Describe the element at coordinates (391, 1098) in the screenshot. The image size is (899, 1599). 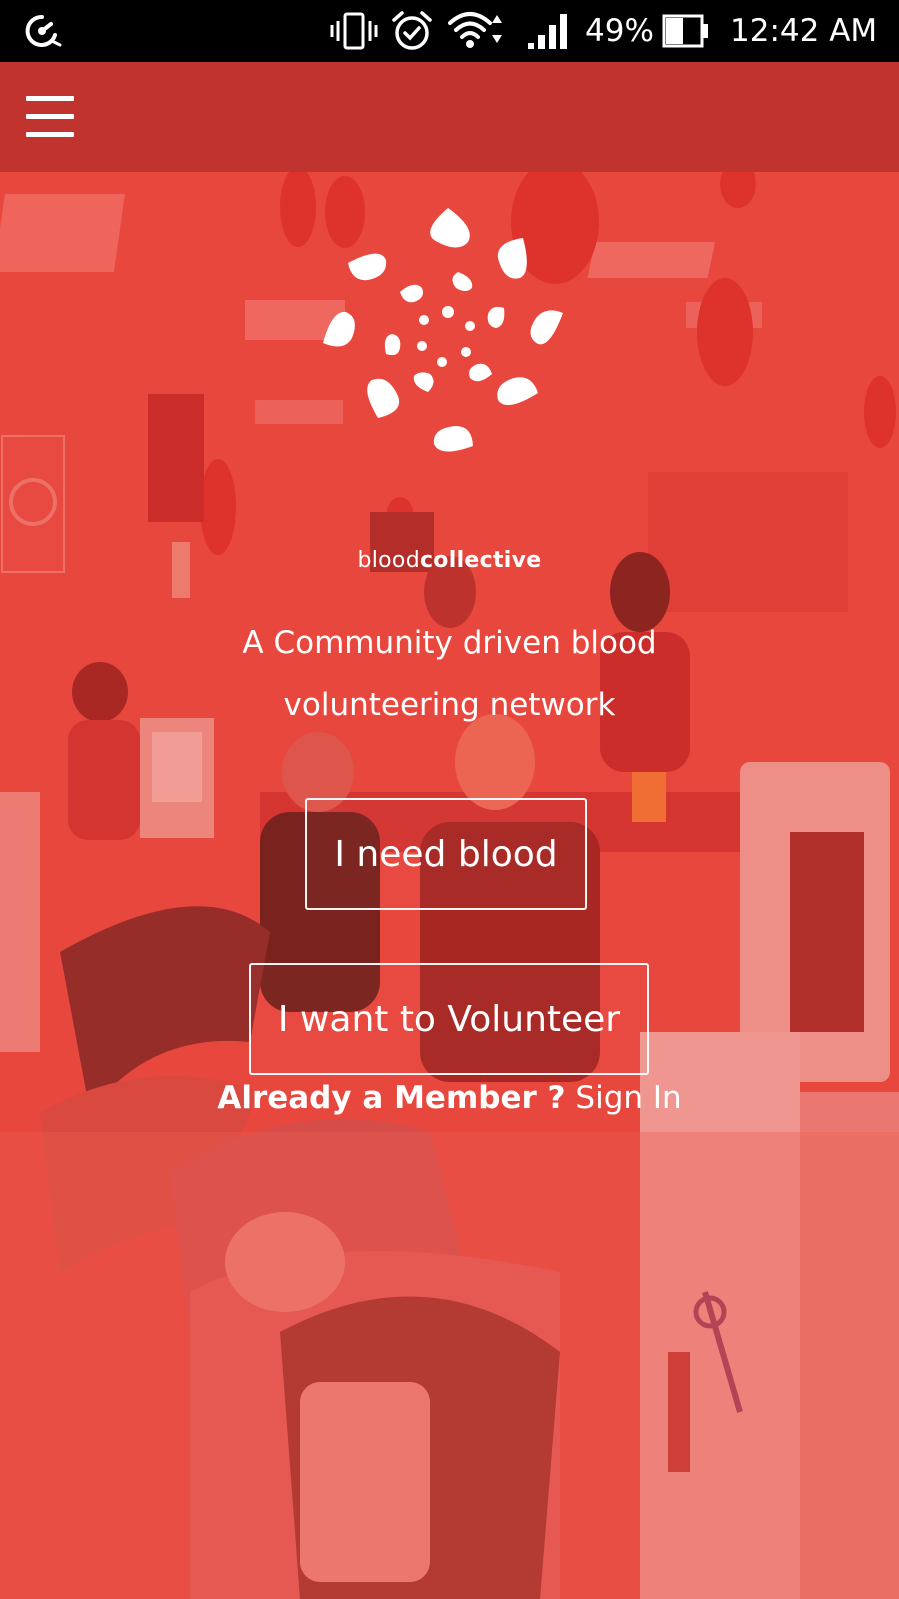
I see `member-question: Already a Member ?` at that location.